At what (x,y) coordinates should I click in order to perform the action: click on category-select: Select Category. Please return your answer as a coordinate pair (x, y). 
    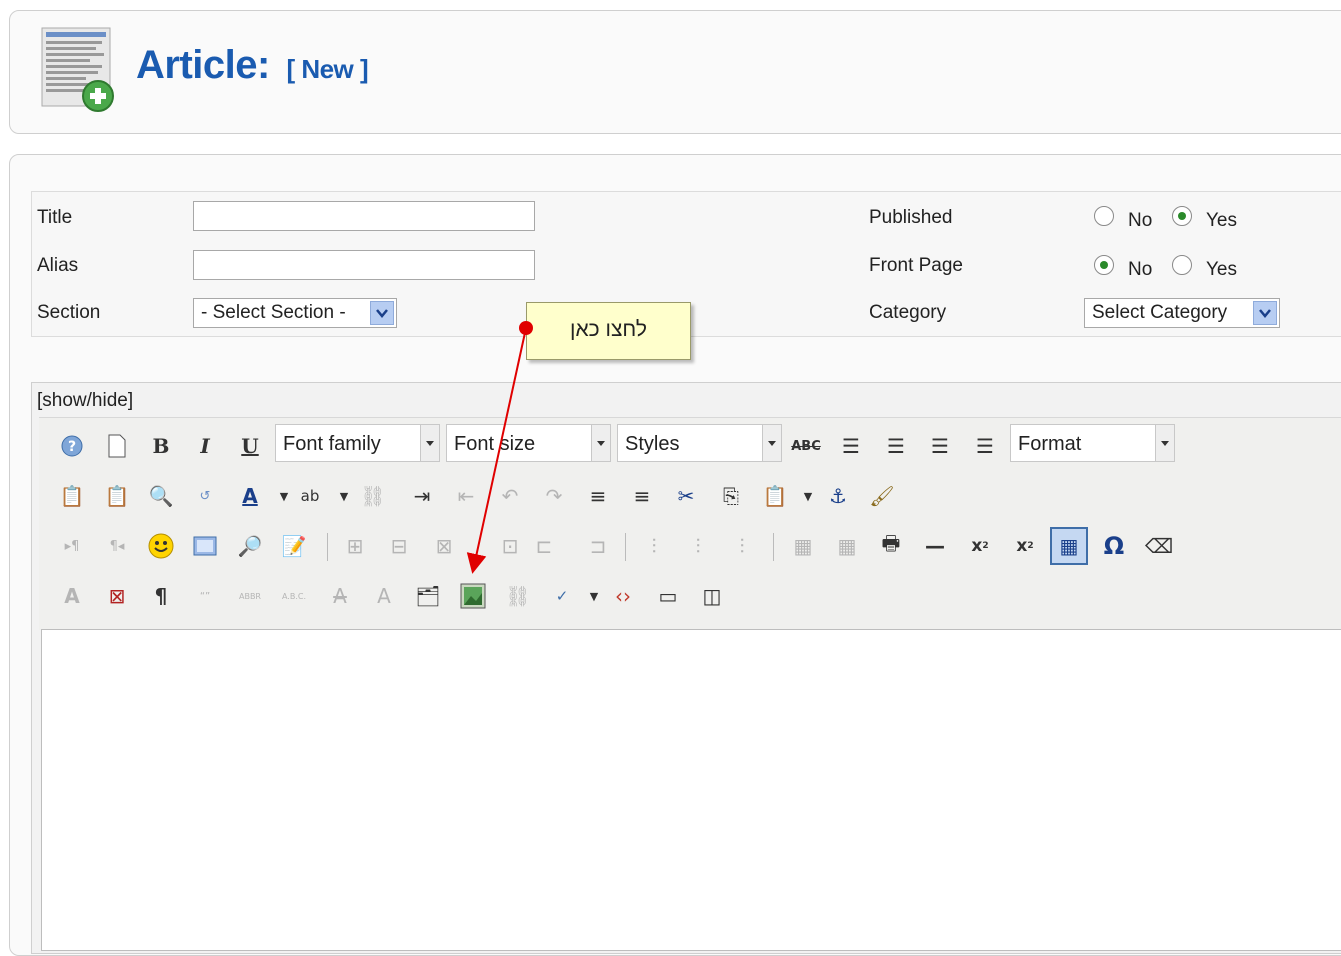
    Looking at the image, I should click on (1182, 313).